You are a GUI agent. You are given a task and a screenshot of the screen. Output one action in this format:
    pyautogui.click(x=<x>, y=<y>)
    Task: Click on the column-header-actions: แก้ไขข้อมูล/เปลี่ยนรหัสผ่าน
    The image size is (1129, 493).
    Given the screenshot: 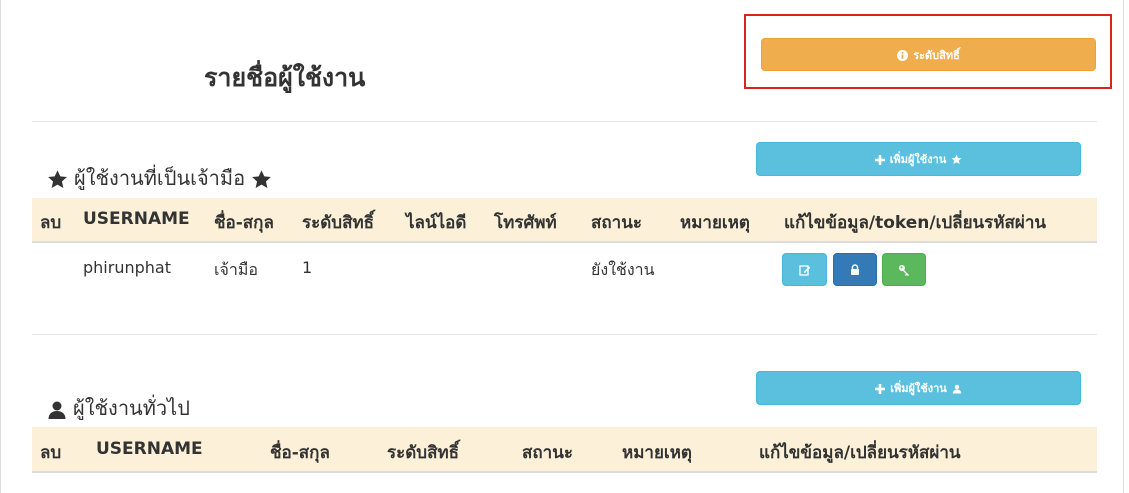 What is the action you would take?
    pyautogui.click(x=860, y=453)
    